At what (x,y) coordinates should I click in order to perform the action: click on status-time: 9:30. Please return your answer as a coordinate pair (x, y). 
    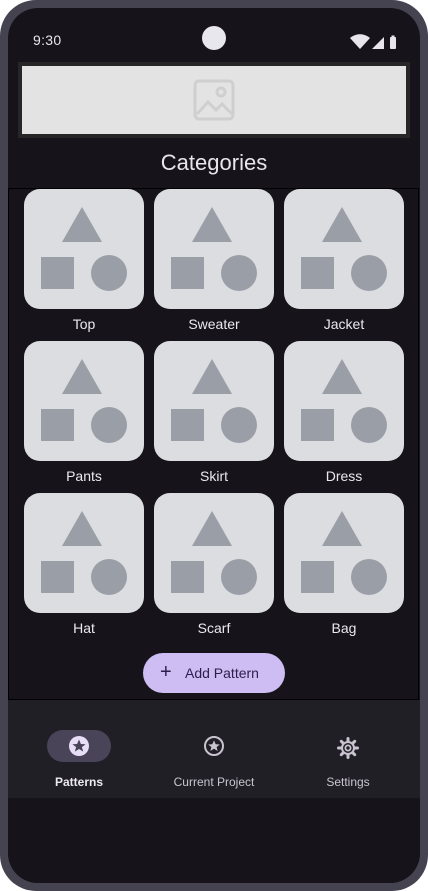
    Looking at the image, I should click on (47, 40).